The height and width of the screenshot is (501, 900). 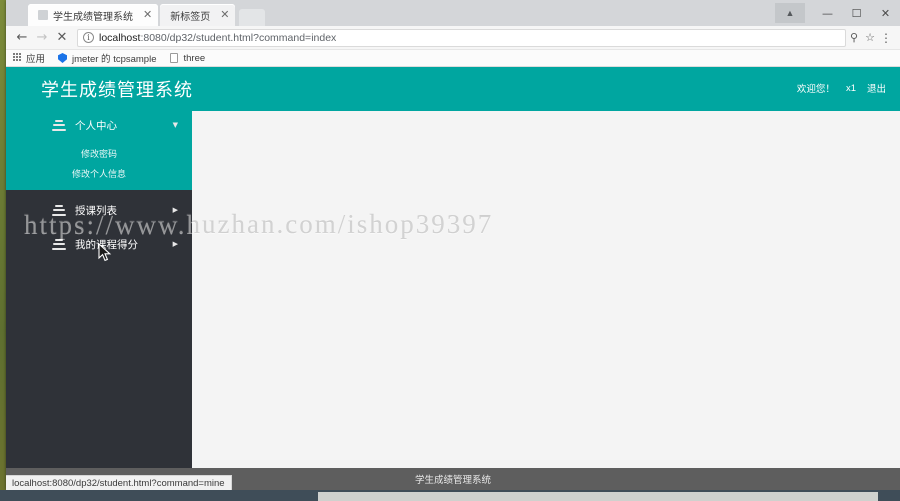 I want to click on welcome-text: 欢迎您！, so click(x=815, y=89).